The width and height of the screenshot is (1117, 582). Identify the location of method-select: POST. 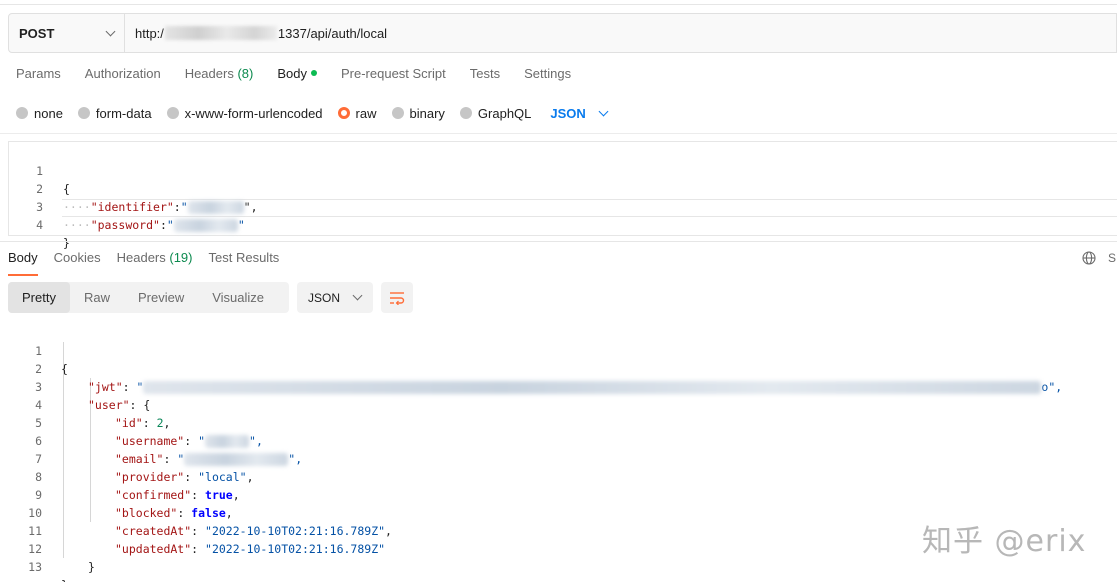
(67, 33).